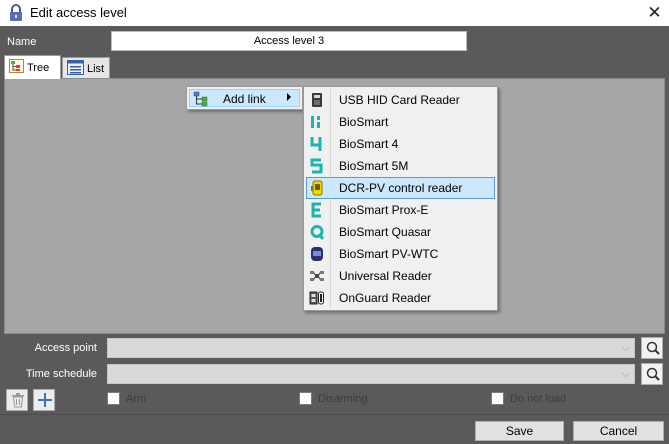 Image resolution: width=669 pixels, height=444 pixels. I want to click on menu-item-universal-reader: Universal Reader, so click(400, 276).